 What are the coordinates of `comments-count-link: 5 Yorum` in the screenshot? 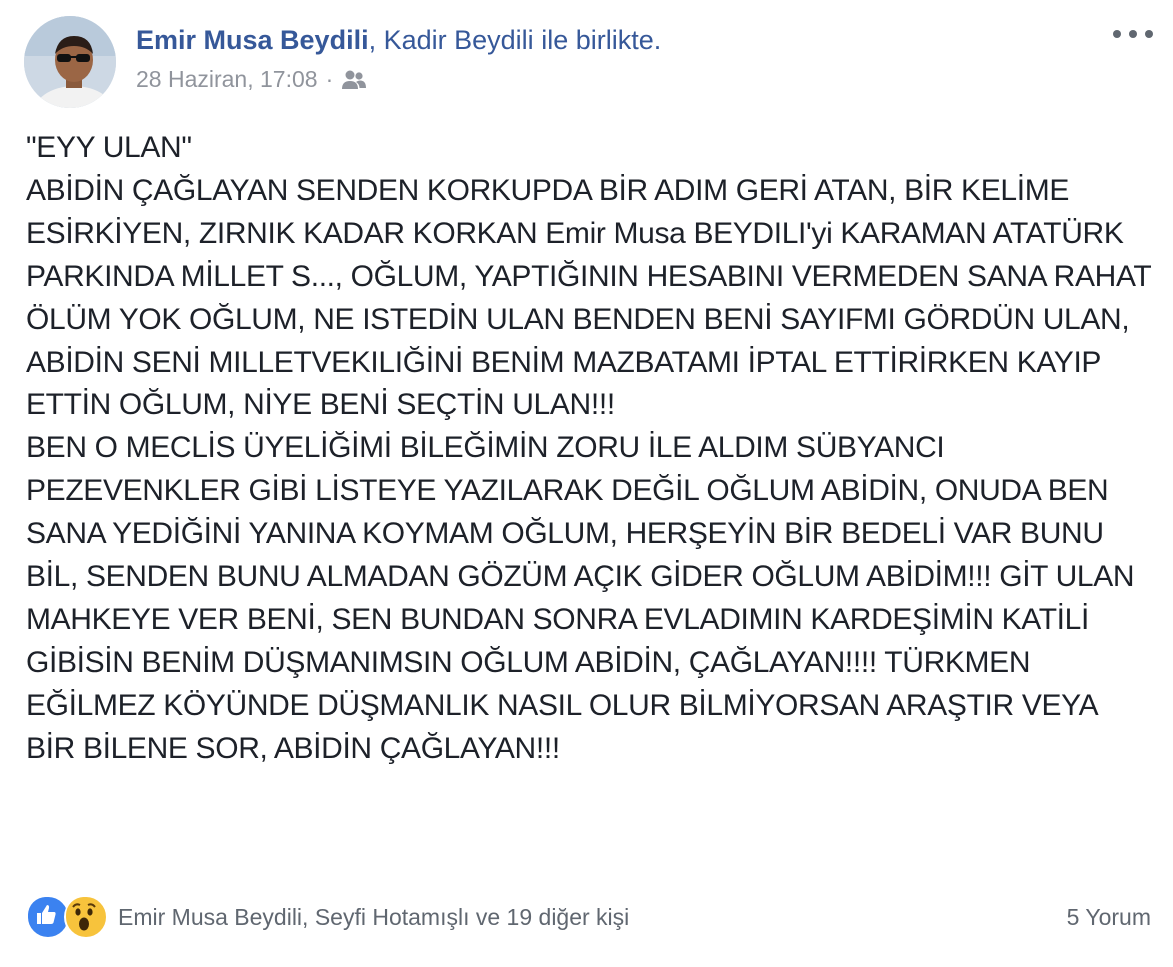 It's located at (1109, 917).